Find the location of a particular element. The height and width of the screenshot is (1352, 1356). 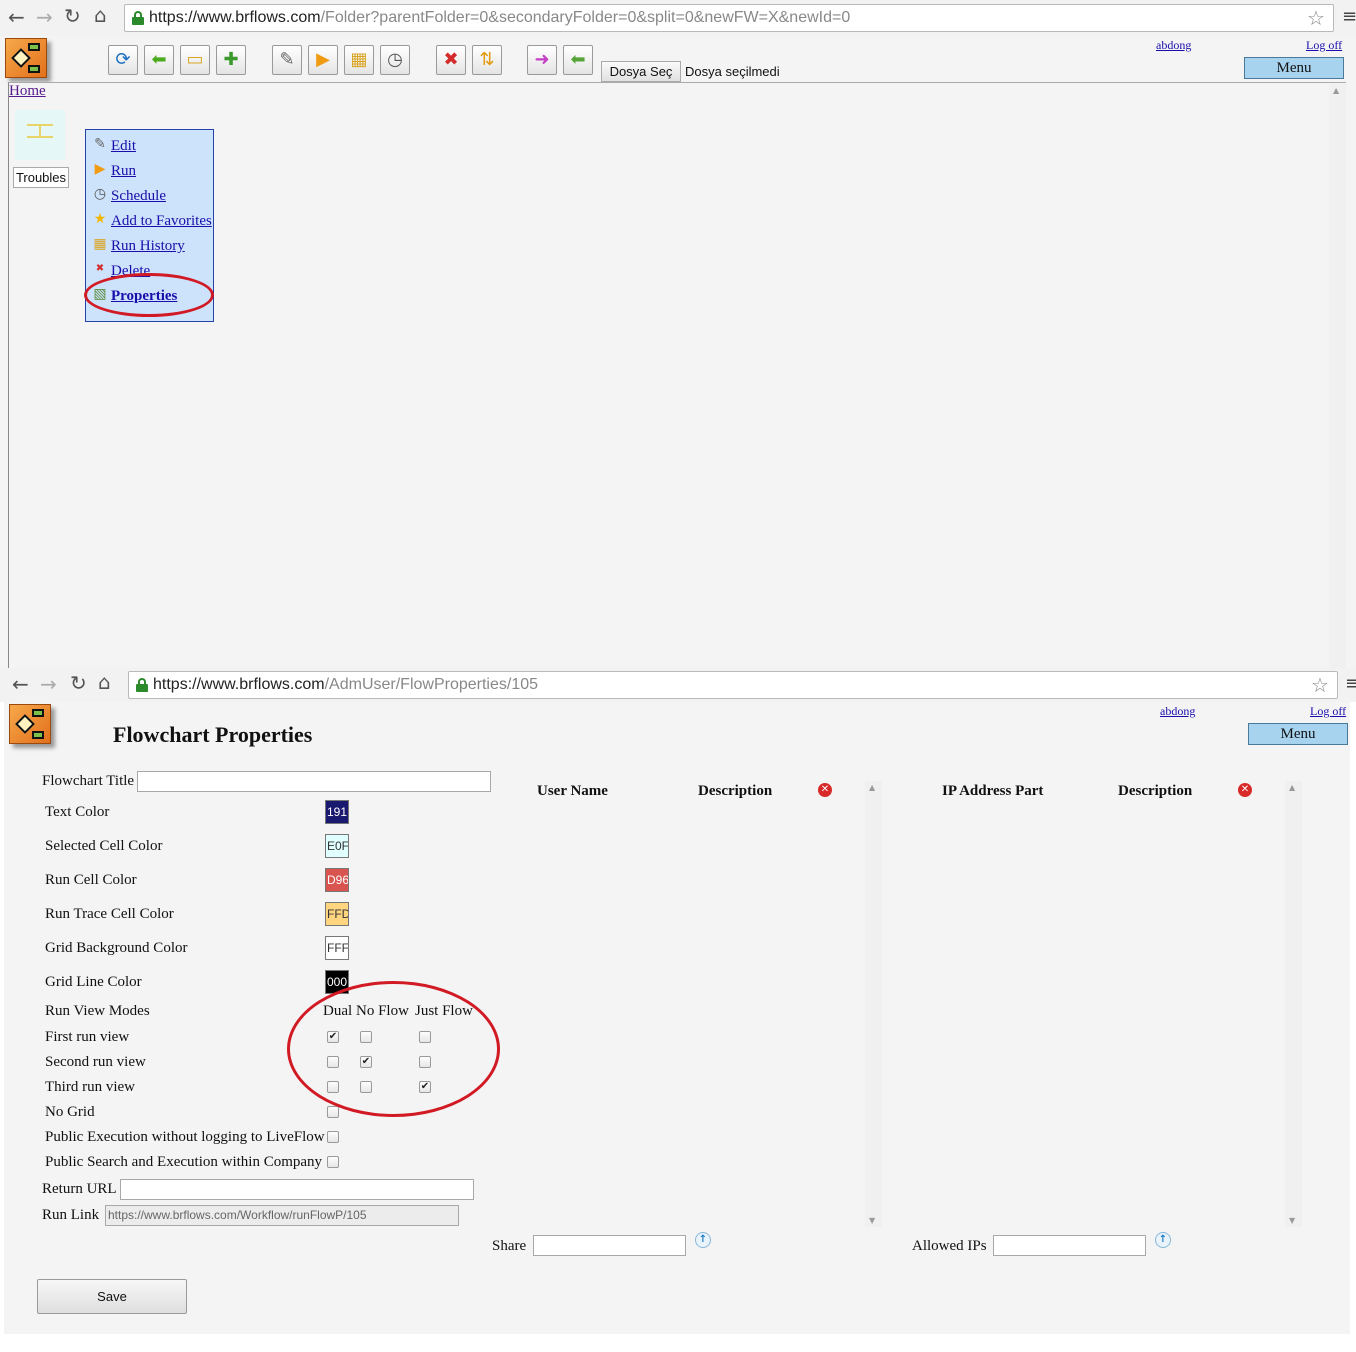

selected-cell-color-swatch: E0F is located at coordinates (337, 846).